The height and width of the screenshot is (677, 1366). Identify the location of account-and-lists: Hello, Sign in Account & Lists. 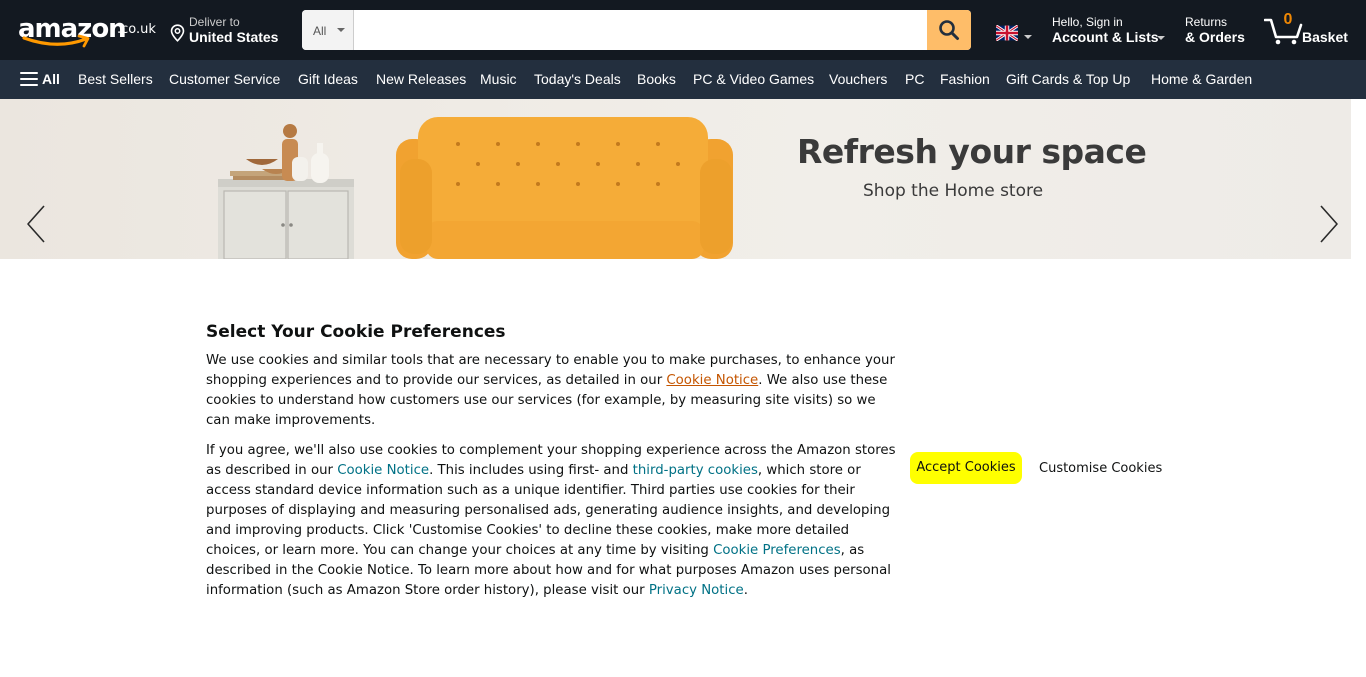
(1112, 31).